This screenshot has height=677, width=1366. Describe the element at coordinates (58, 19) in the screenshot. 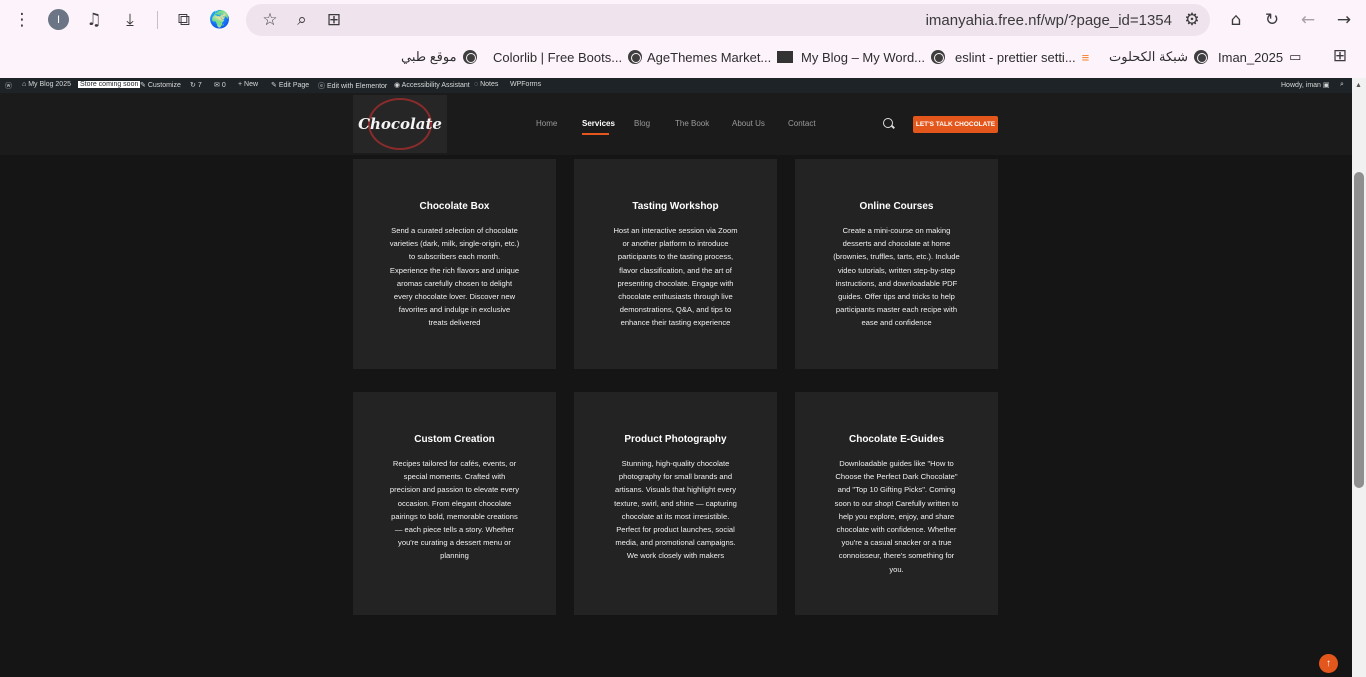

I see `profile-avatar: I` at that location.